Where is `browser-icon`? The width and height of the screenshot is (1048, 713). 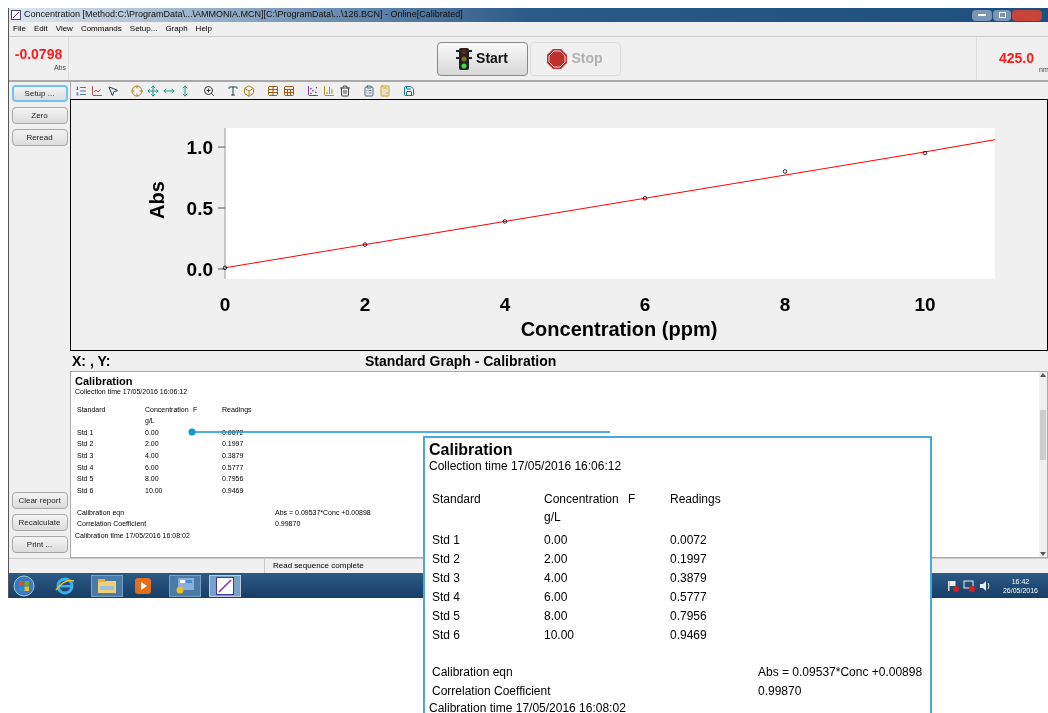 browser-icon is located at coordinates (65, 585).